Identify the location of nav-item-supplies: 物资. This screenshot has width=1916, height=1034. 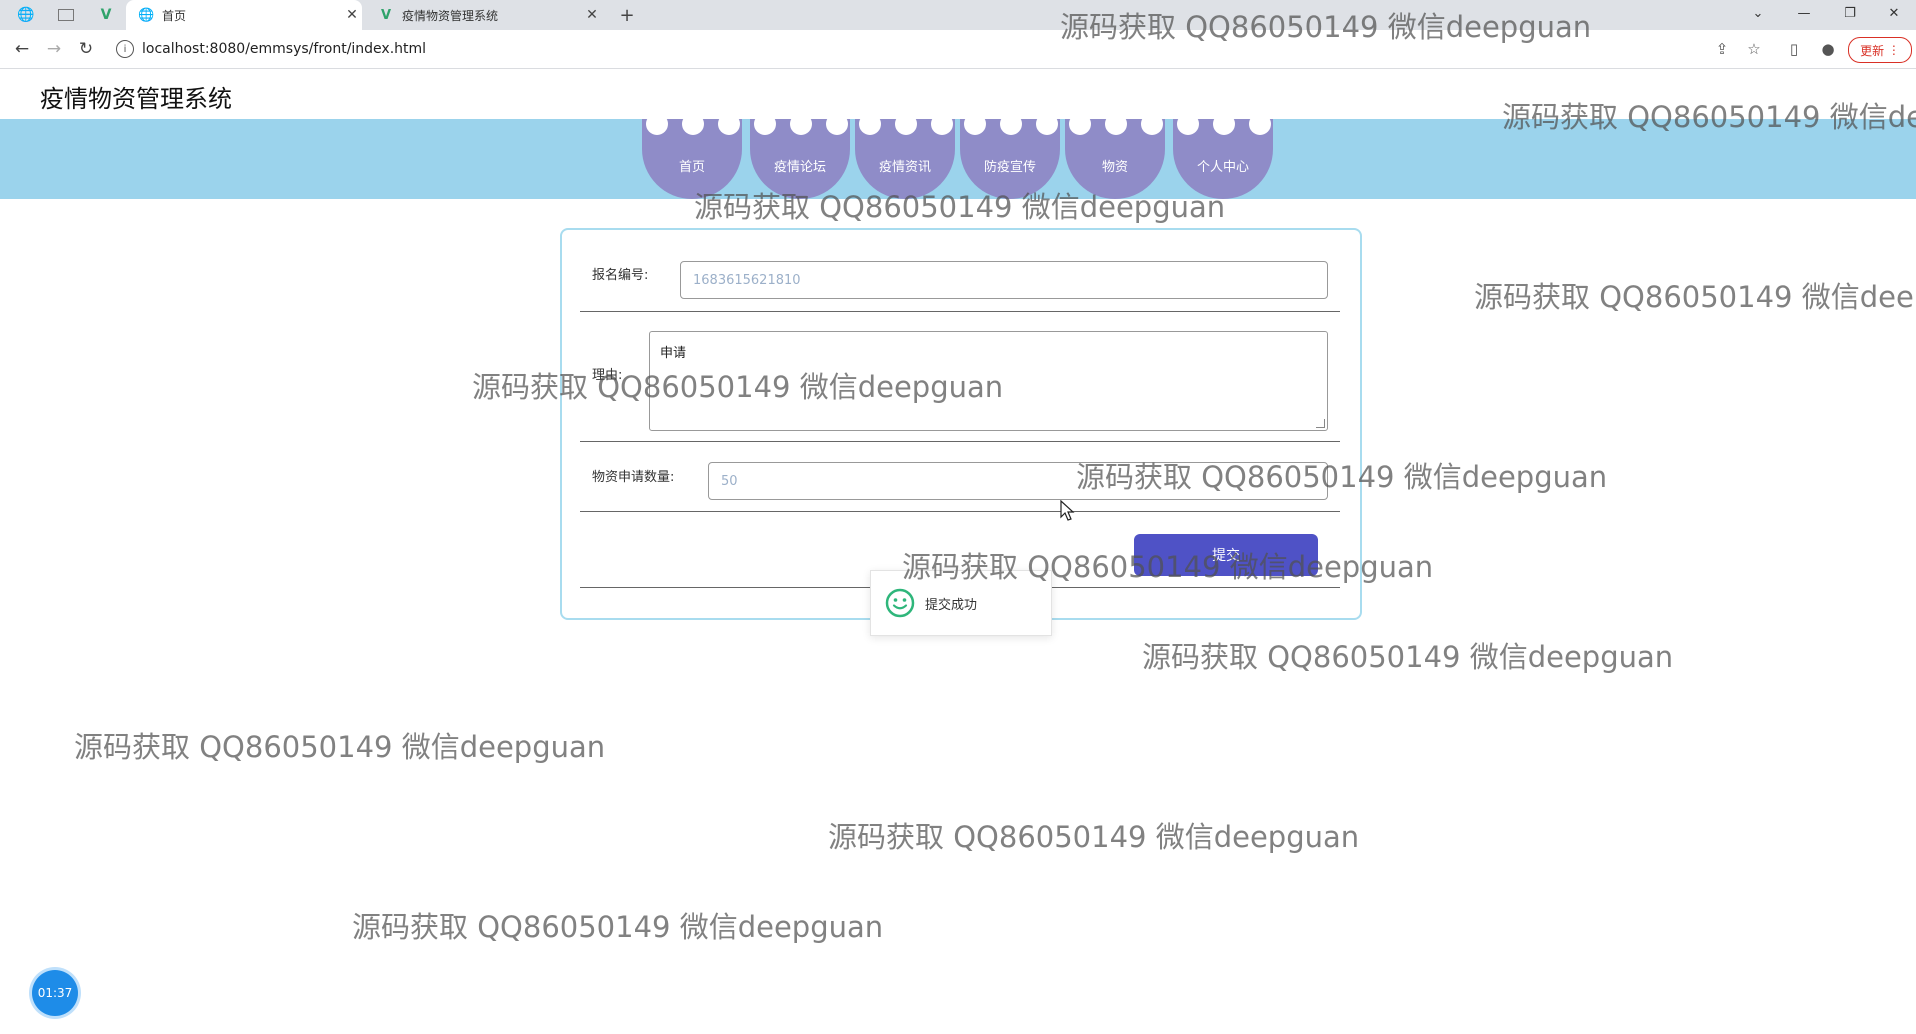
(1115, 156).